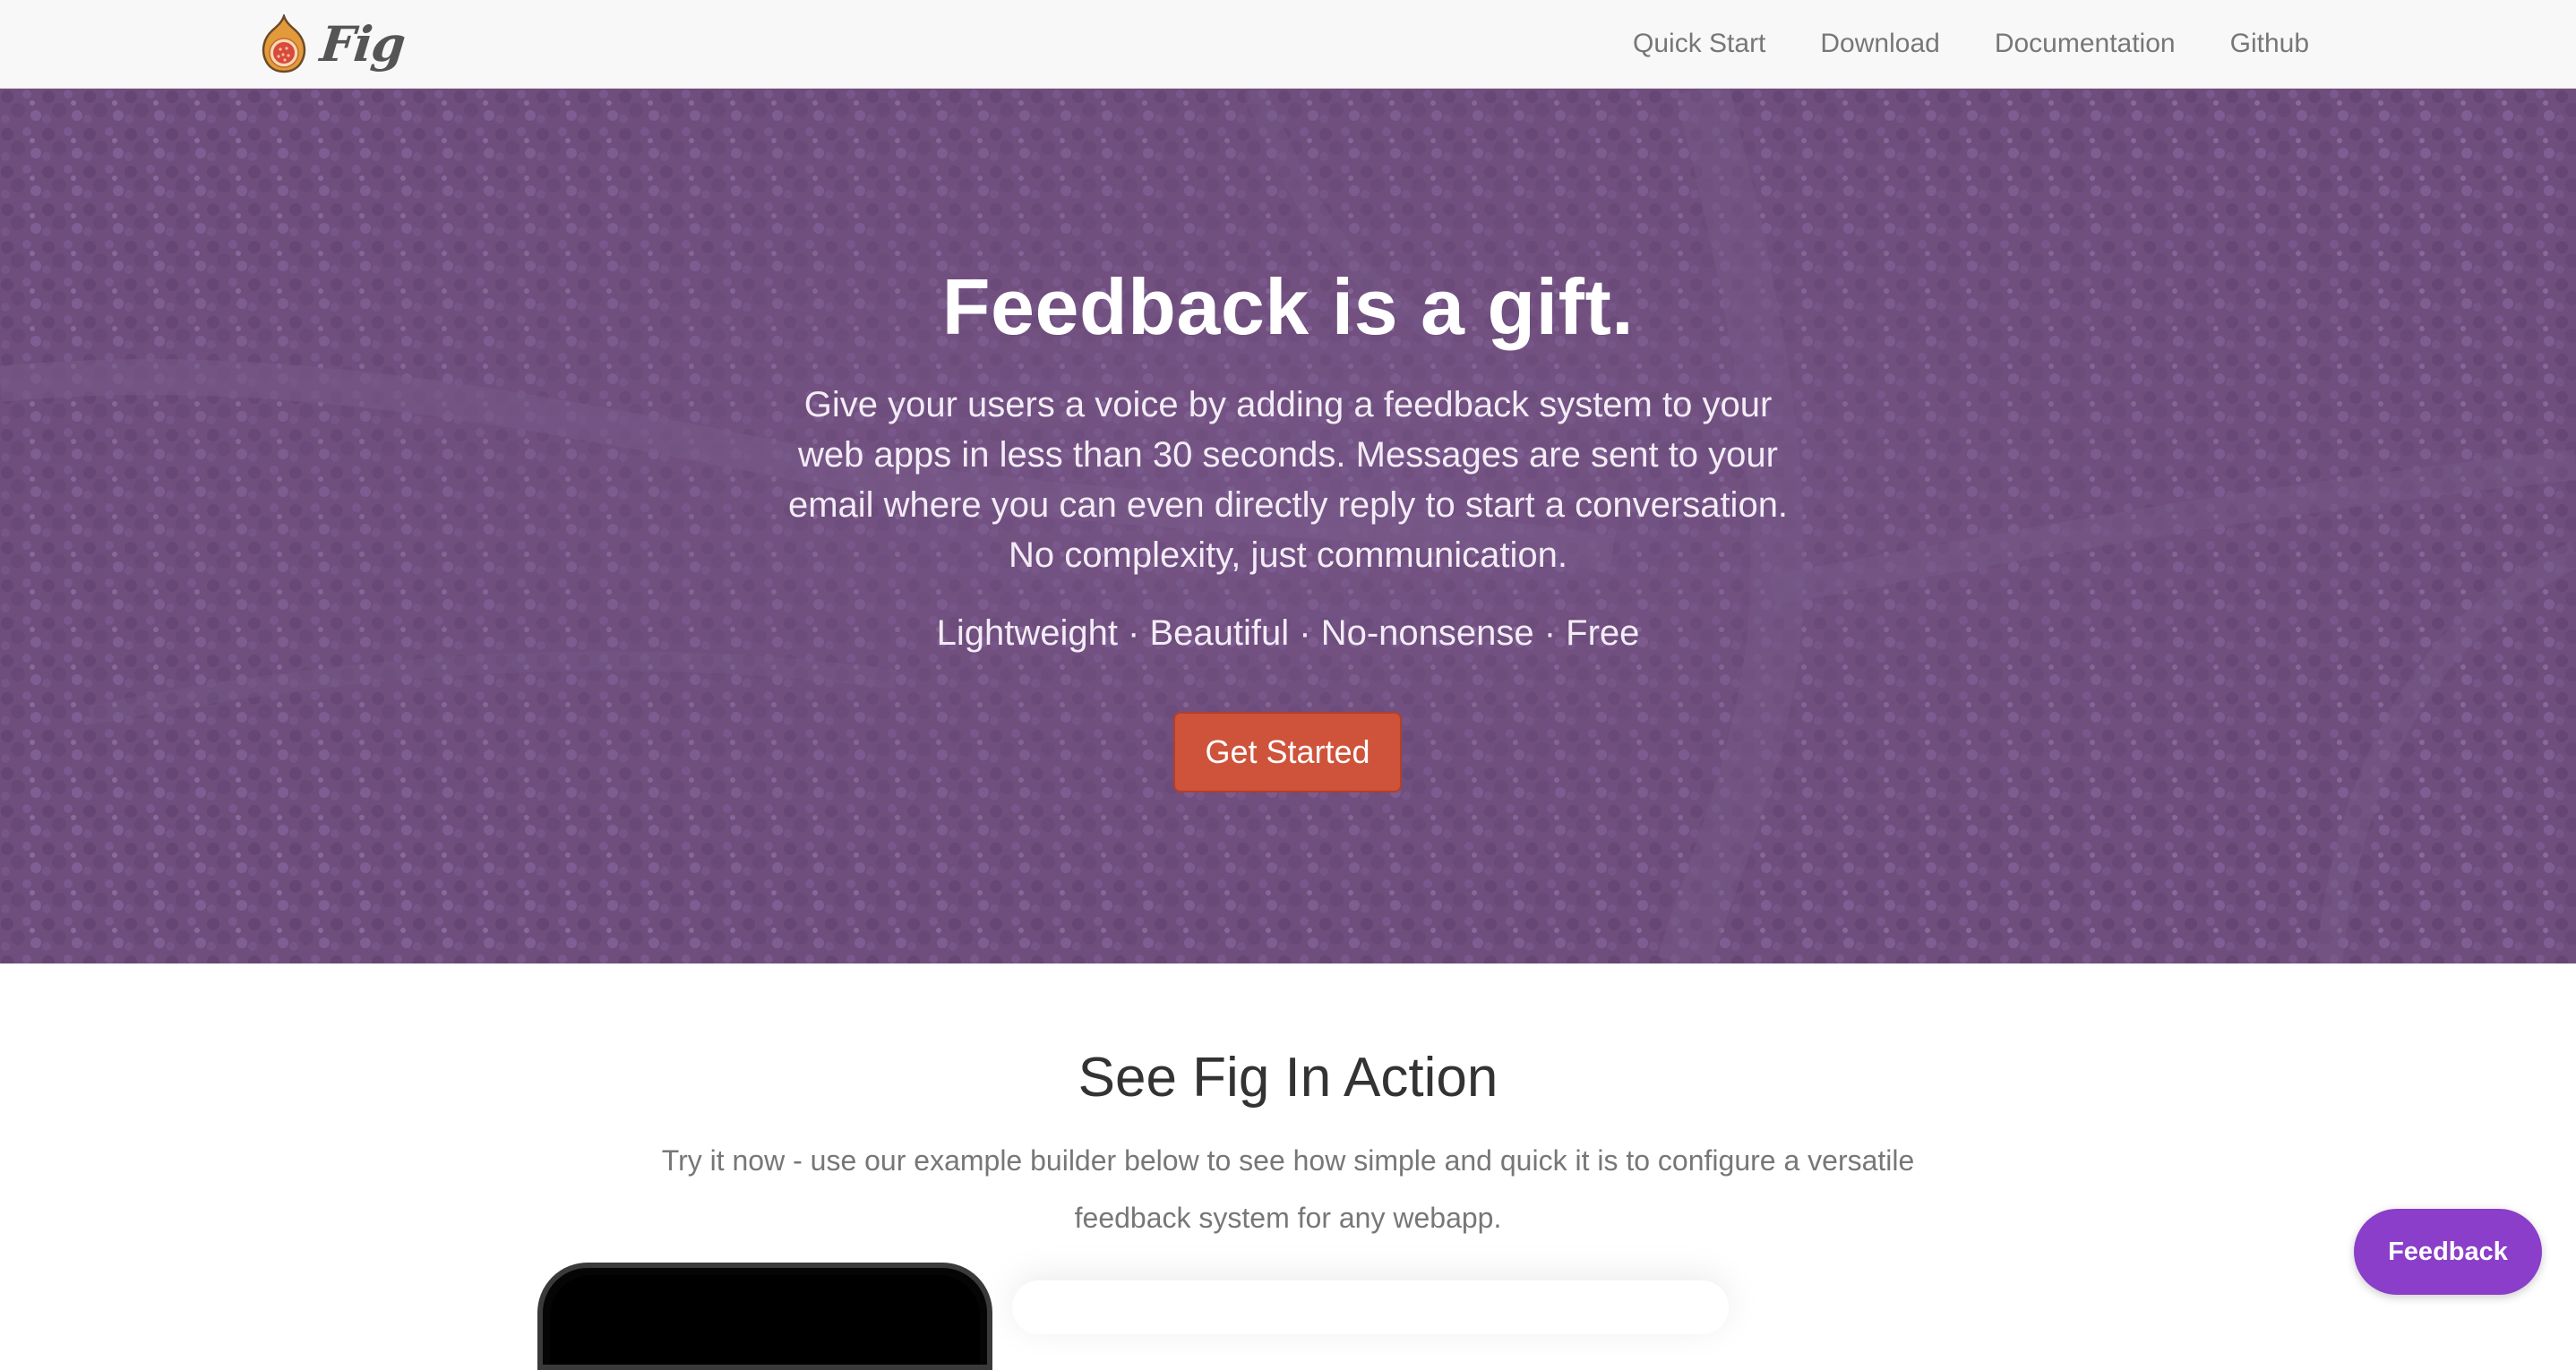  What do you see at coordinates (1370, 1307) in the screenshot?
I see `example-builder-panel` at bounding box center [1370, 1307].